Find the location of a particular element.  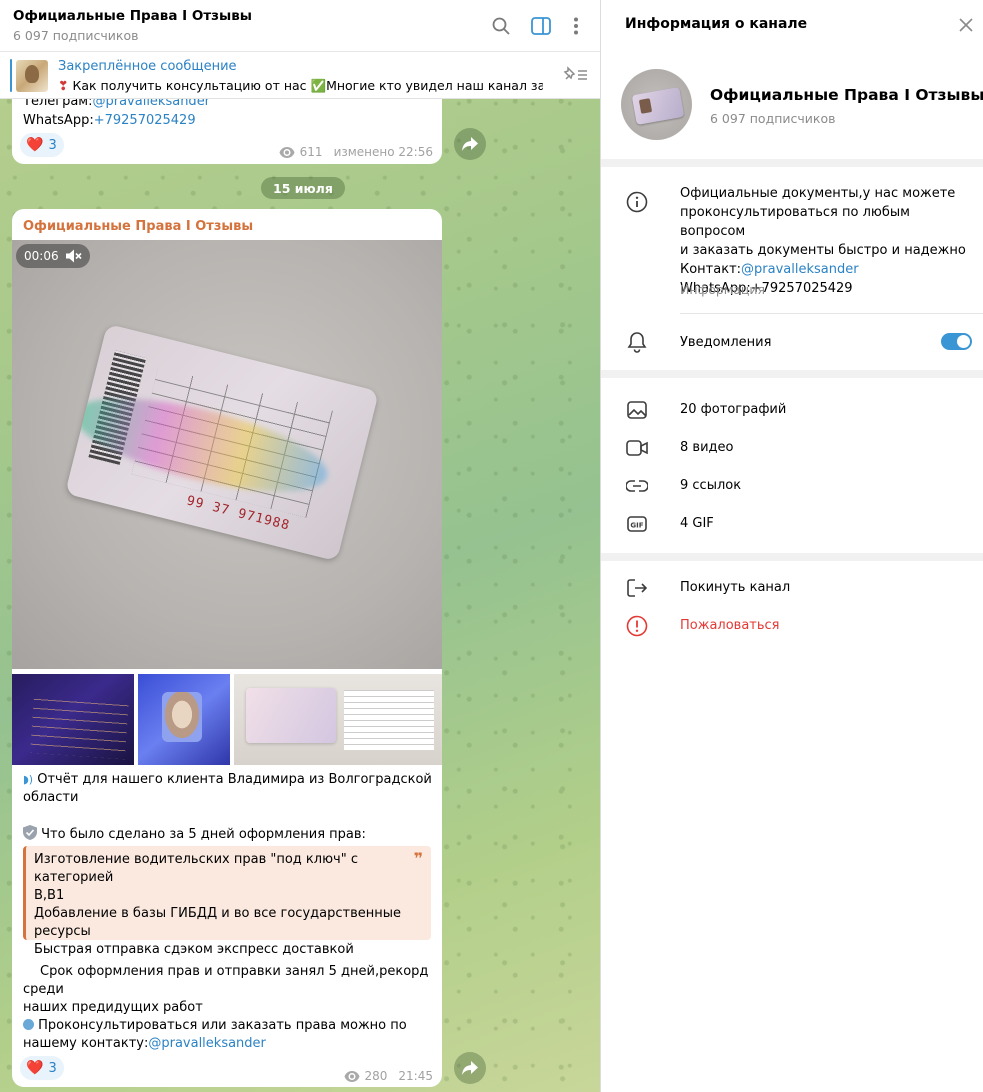

sender-name: Официальные Права I Отзывы is located at coordinates (138, 226).